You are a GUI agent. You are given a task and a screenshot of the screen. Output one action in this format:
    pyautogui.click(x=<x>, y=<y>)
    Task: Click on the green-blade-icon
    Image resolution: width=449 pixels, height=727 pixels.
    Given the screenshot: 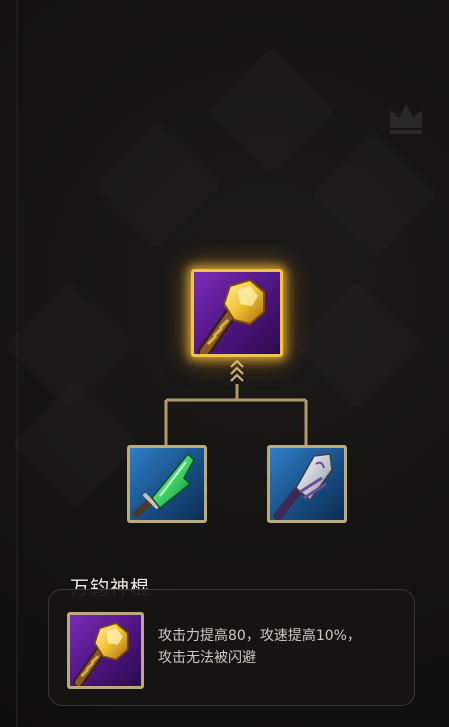 What is the action you would take?
    pyautogui.click(x=163, y=485)
    